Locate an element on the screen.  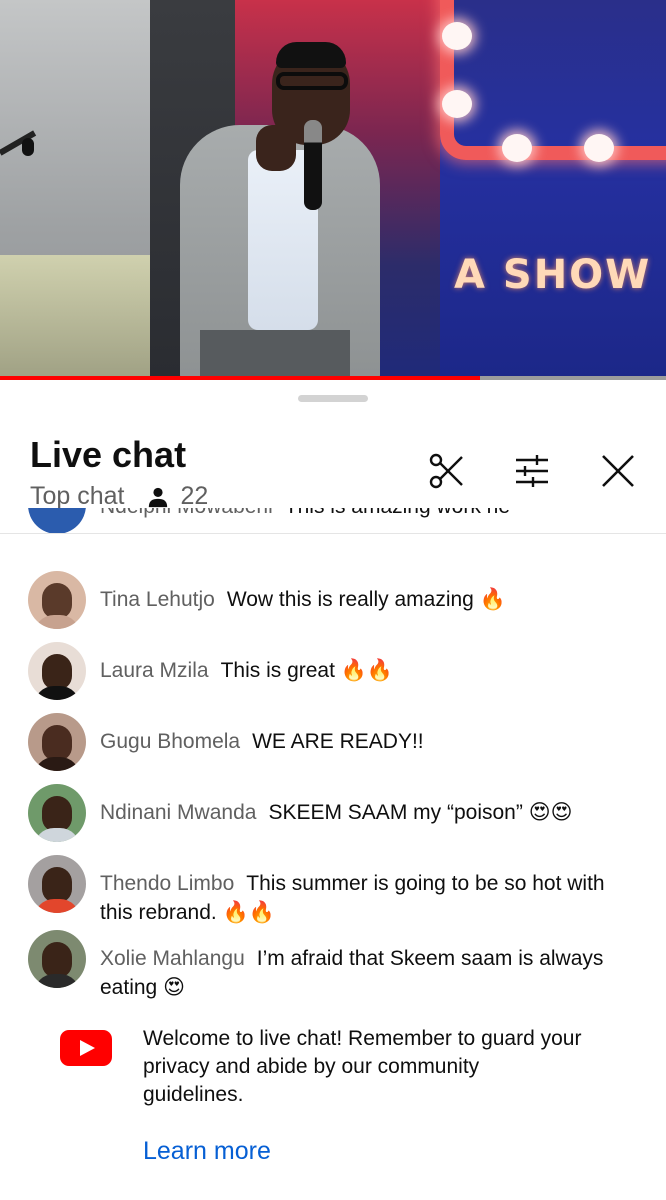
chat-message: Laura Mzila This is great 🔥🔥 is located at coordinates (334, 671).